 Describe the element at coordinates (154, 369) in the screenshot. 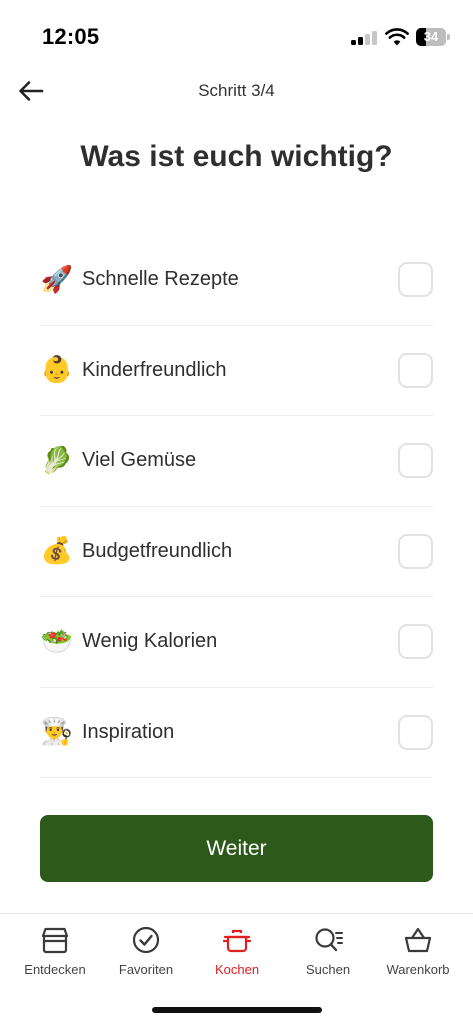

I see `option-label: Kinderfreundlich` at that location.